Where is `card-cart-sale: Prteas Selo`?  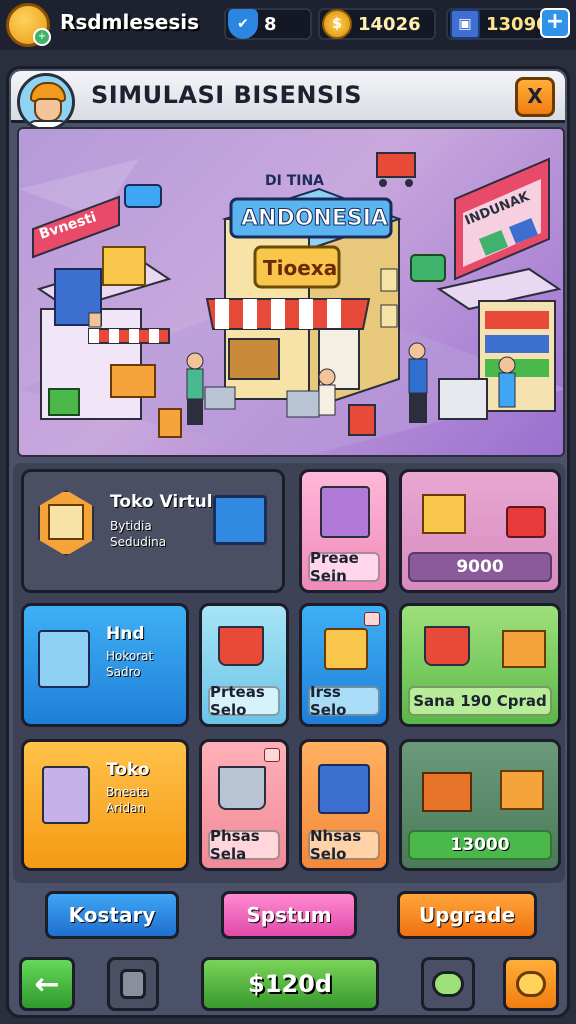
card-cart-sale: Prteas Selo is located at coordinates (244, 665).